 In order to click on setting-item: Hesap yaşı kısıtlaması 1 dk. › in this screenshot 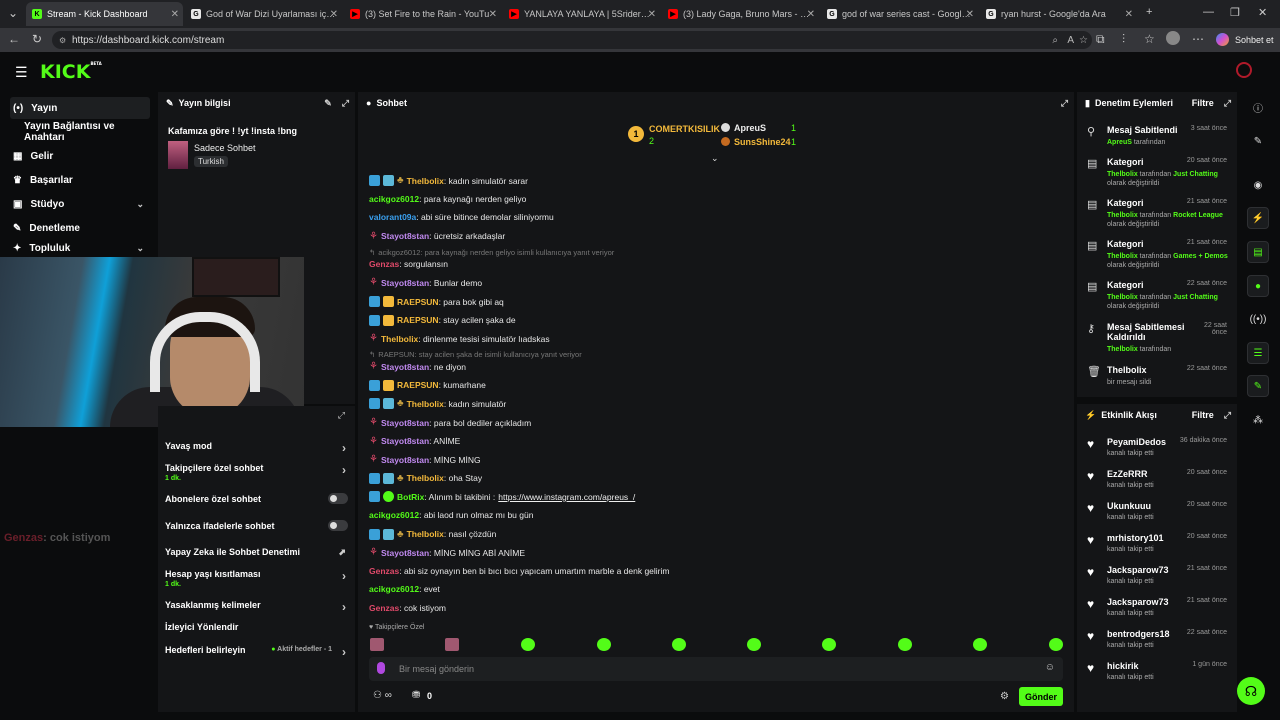, I will do `click(257, 578)`.